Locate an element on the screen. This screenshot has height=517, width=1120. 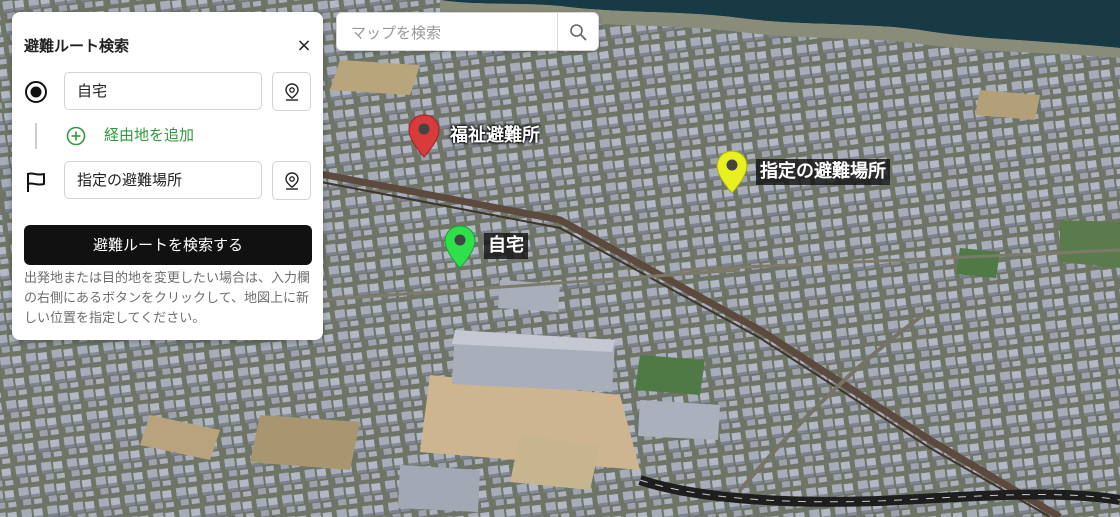
flag-icon is located at coordinates (36, 182).